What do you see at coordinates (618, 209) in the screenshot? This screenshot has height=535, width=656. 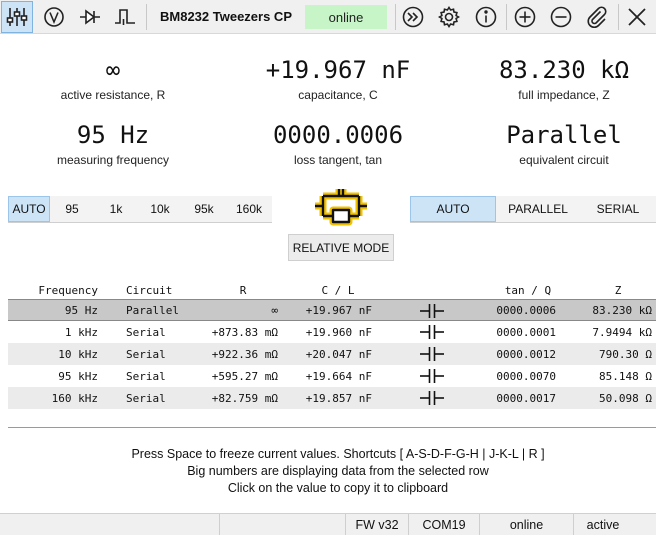 I see `circuit-option-serial: SERIAL` at bounding box center [618, 209].